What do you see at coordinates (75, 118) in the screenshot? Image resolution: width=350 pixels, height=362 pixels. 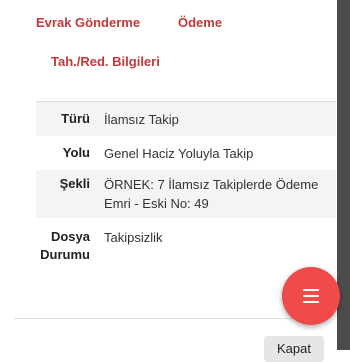 I see `row-label: Türü` at bounding box center [75, 118].